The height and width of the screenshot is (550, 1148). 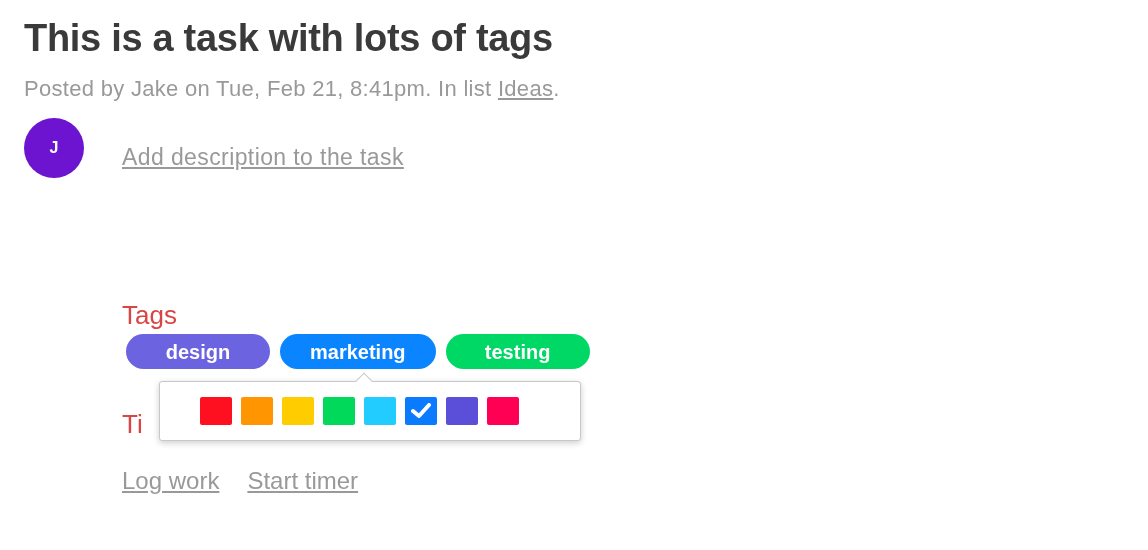 What do you see at coordinates (292, 89) in the screenshot?
I see `posted-info: Posted by Jake on Tue, Feb 21, 8:41pm. In list Ideas.` at bounding box center [292, 89].